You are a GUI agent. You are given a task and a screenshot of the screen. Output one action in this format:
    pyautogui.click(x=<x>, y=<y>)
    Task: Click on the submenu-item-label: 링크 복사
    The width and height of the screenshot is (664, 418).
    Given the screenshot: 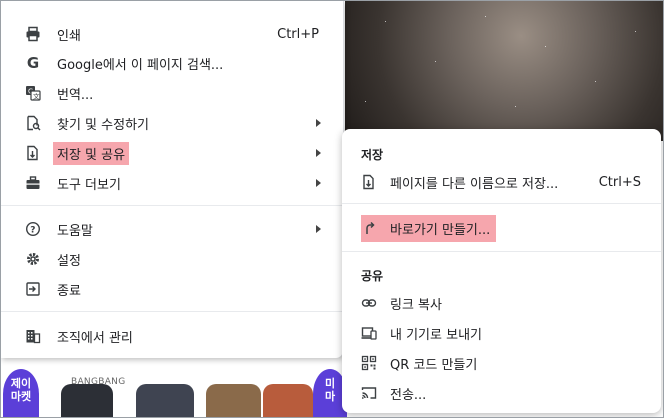 What is the action you would take?
    pyautogui.click(x=416, y=305)
    